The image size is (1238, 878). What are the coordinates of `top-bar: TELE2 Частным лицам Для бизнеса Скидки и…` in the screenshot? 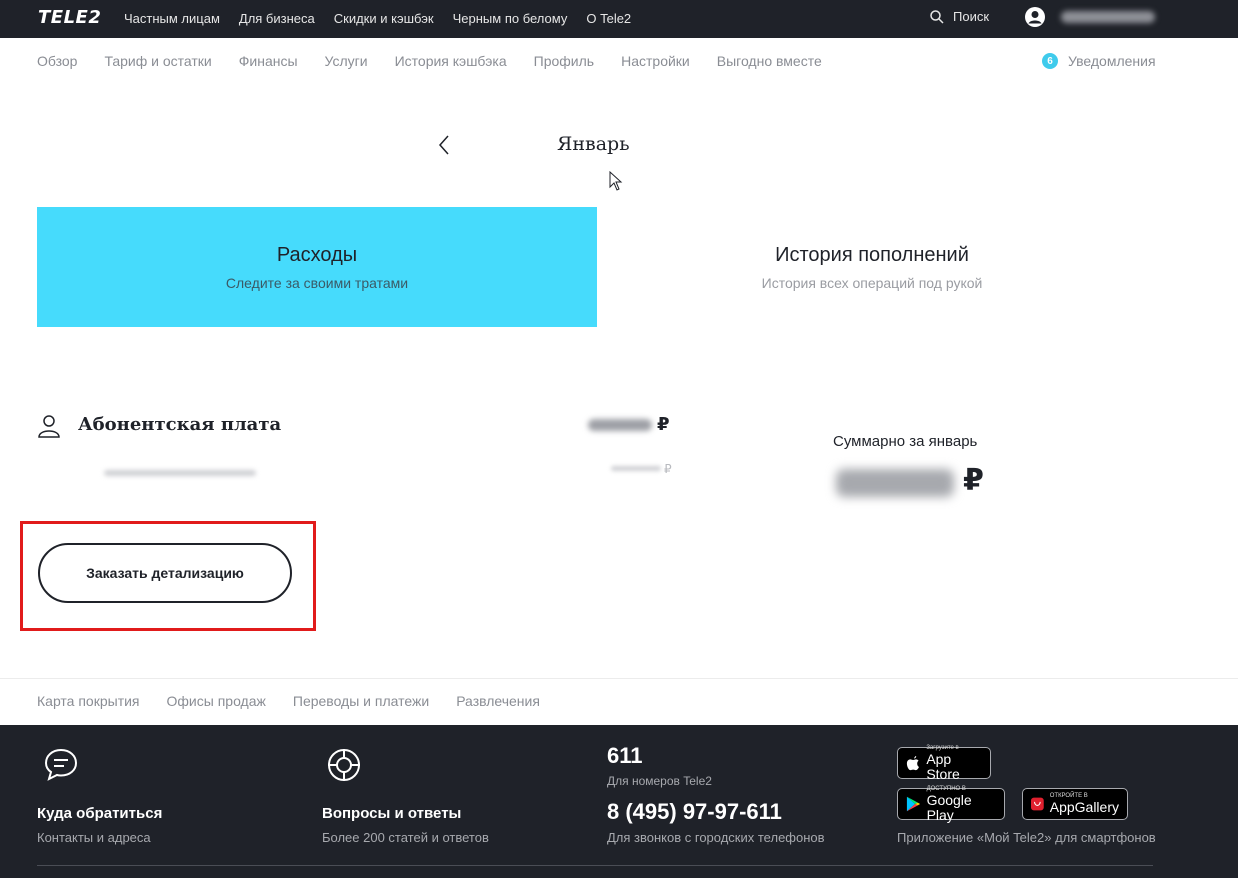 It's located at (619, 19).